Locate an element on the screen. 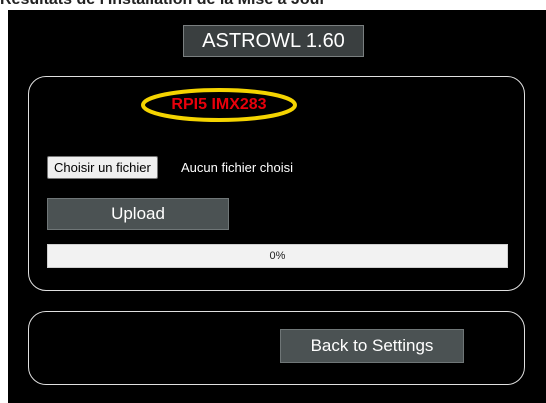  file-status-text: Aucun fichier choisi is located at coordinates (237, 167).